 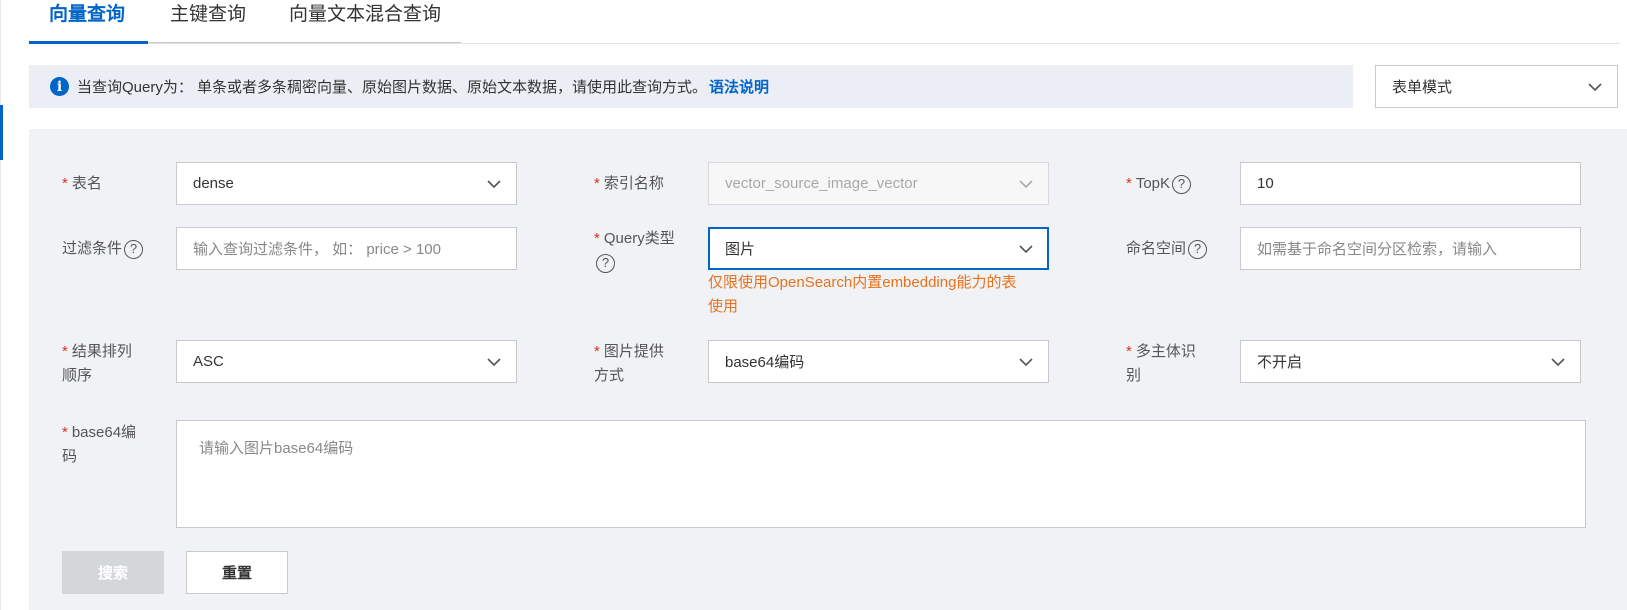 I want to click on topk-value: 10, so click(x=1265, y=183).